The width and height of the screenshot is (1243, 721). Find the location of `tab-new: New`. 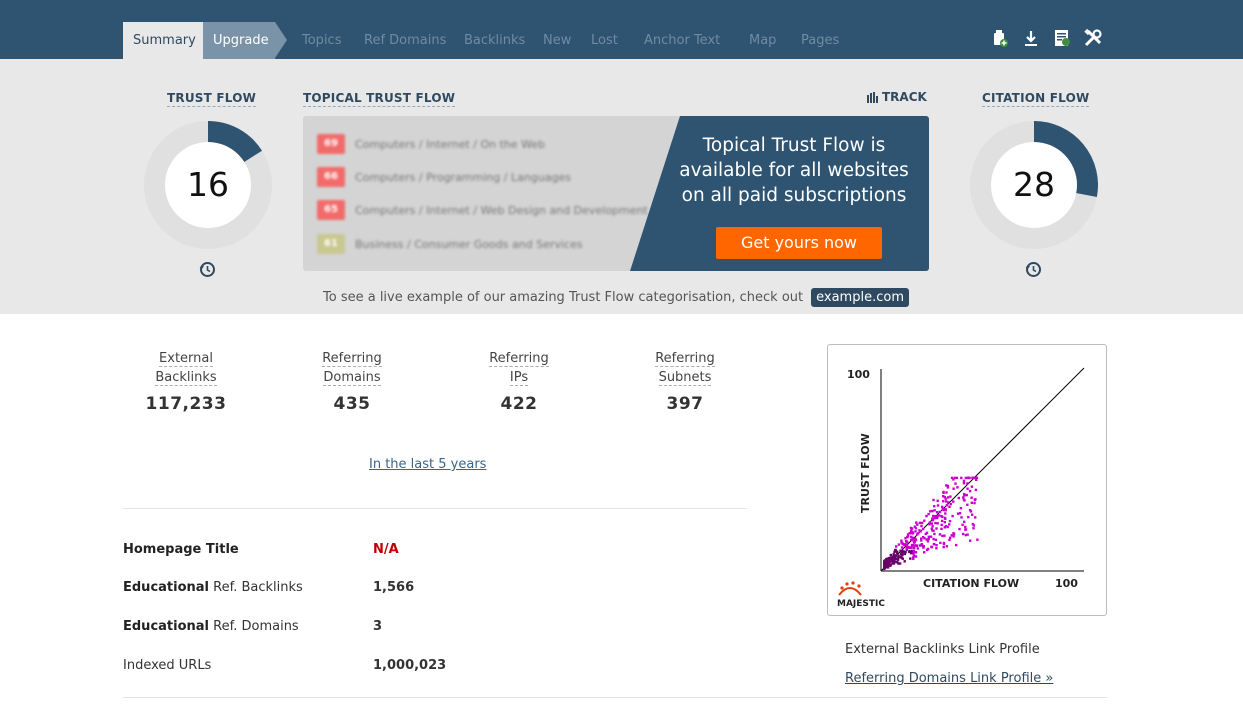

tab-new: New is located at coordinates (557, 40).